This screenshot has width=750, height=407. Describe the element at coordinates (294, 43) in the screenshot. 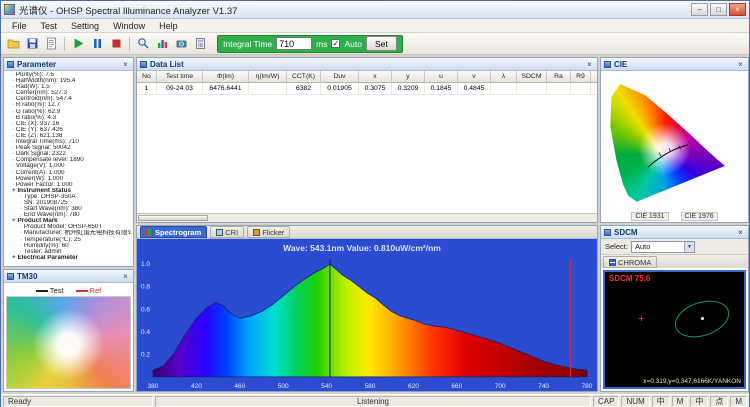

I see `integral-time-input` at that location.